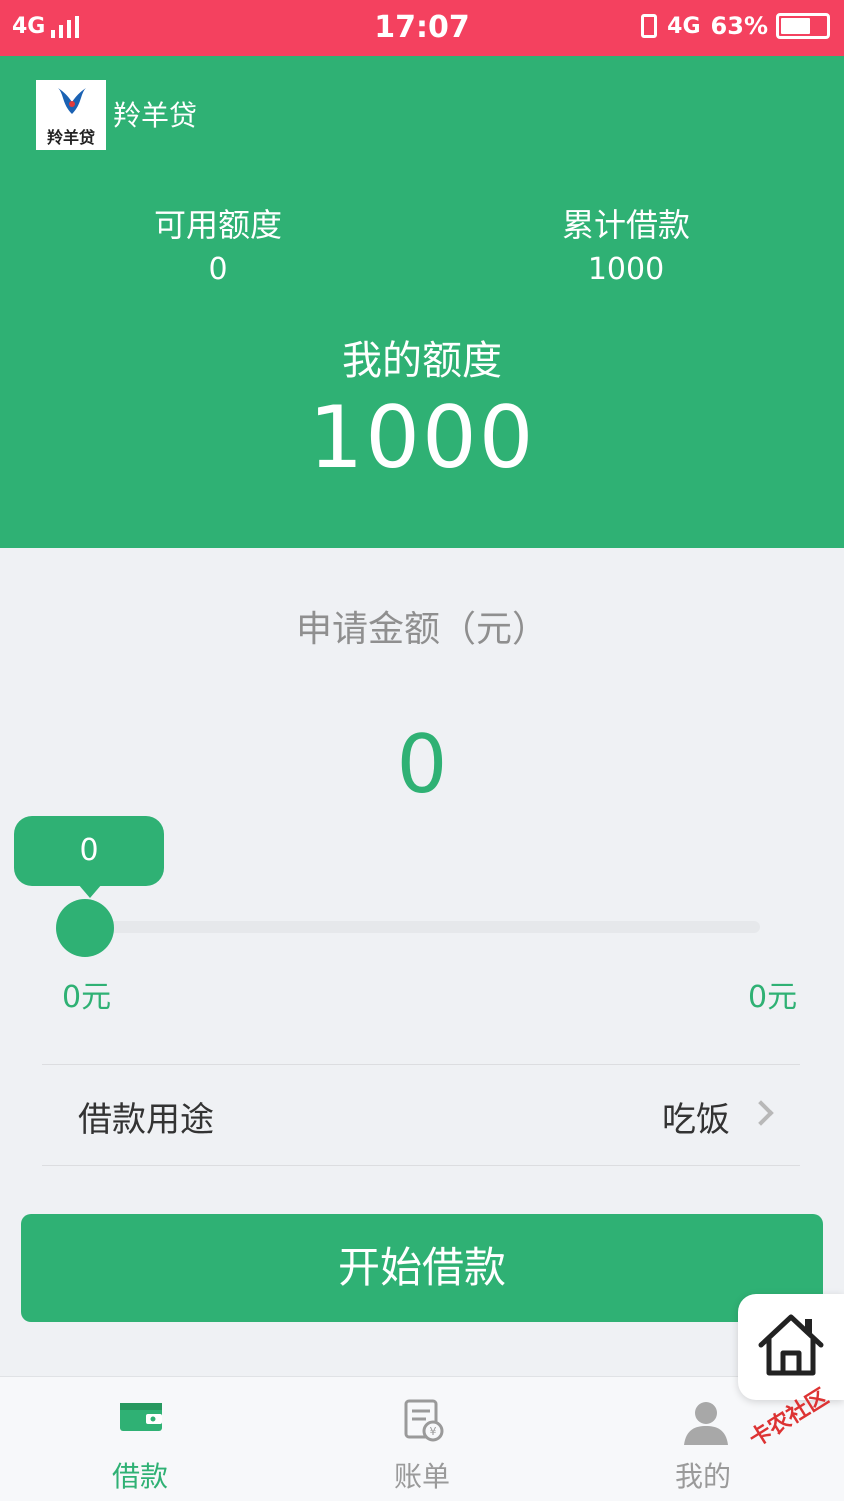  I want to click on antelope-logo-icon, so click(72, 101).